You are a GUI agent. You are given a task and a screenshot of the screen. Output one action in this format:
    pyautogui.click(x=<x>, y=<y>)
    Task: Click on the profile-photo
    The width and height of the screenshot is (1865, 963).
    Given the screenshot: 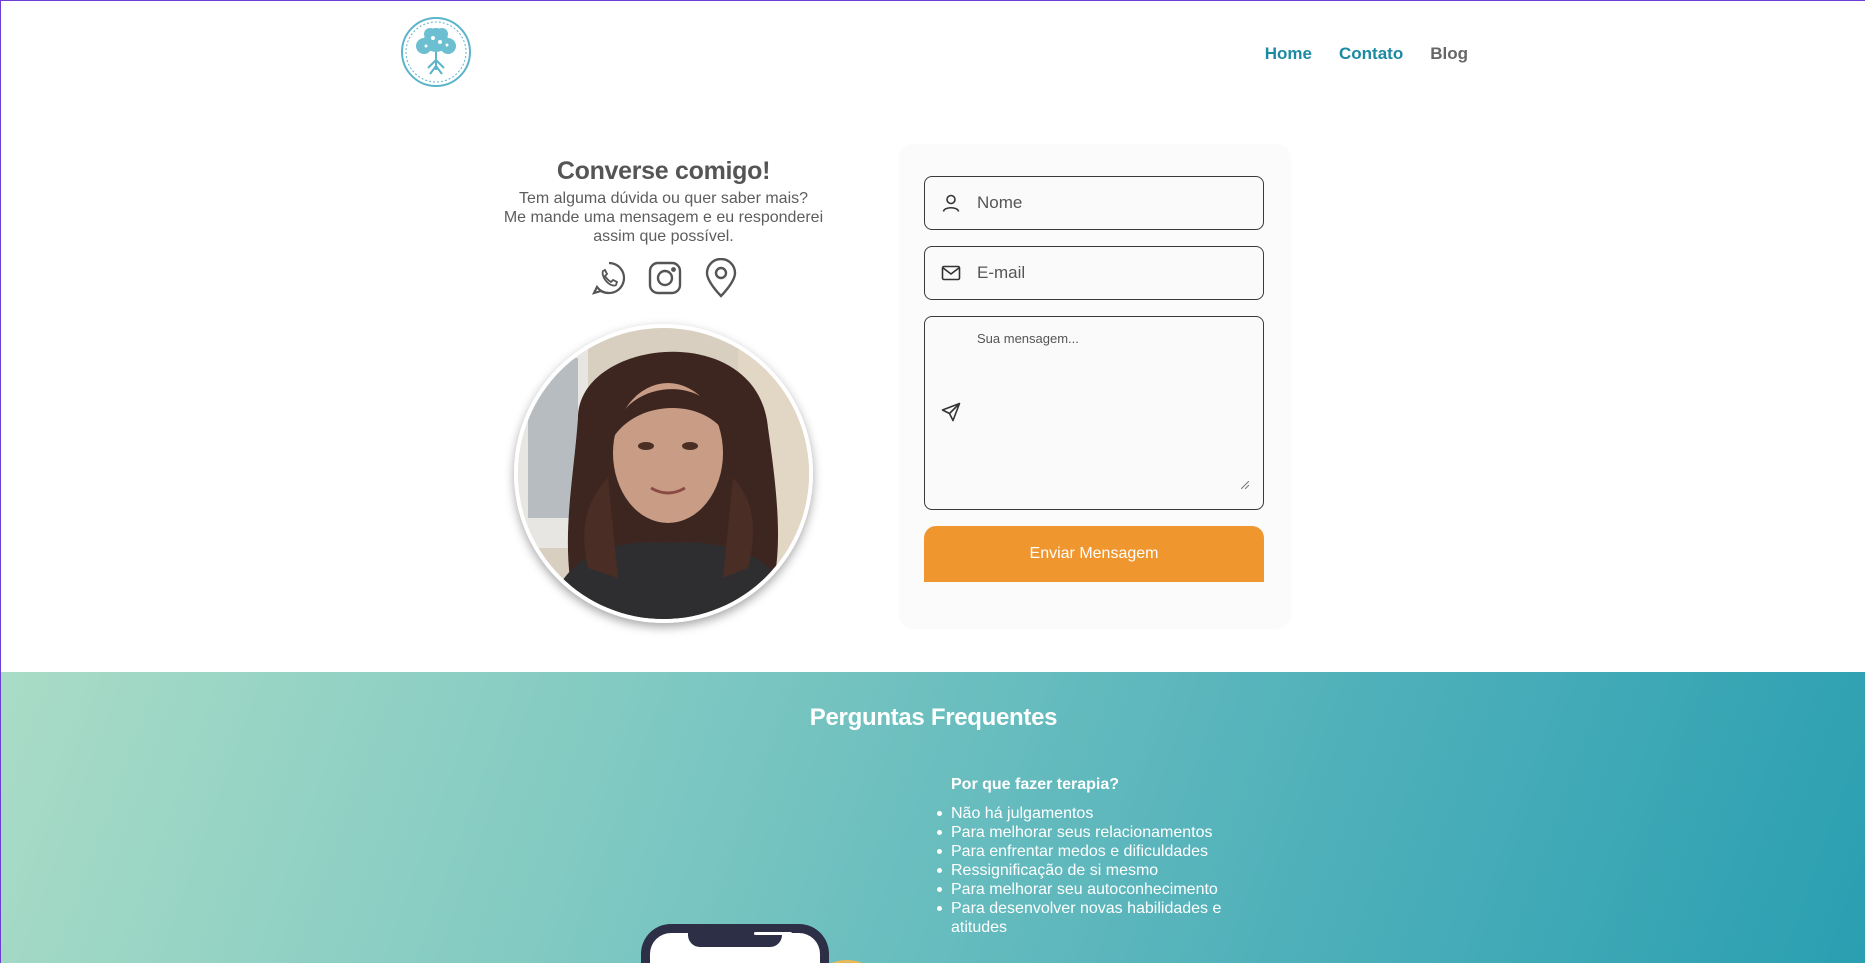 What is the action you would take?
    pyautogui.click(x=663, y=473)
    